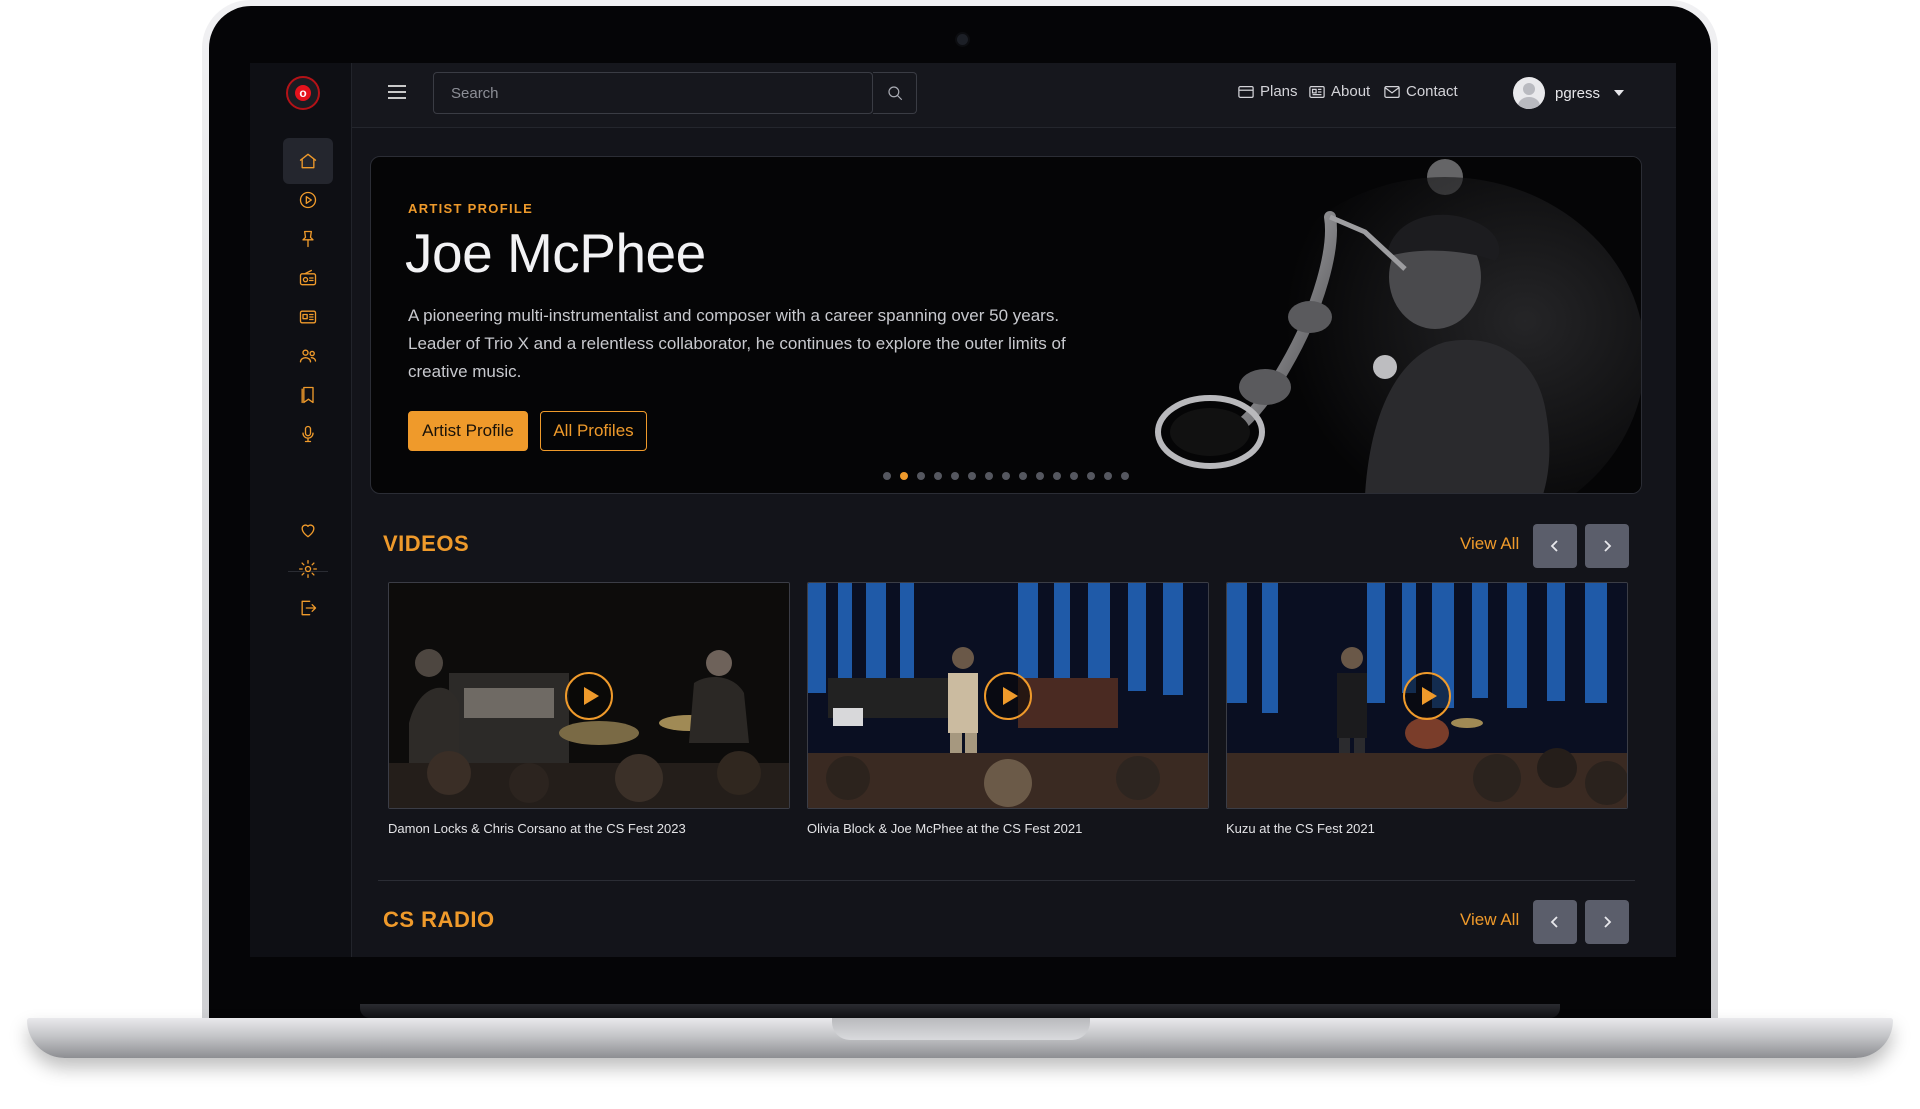 The image size is (1920, 1109). Describe the element at coordinates (1351, 91) in the screenshot. I see `nav-about-label: About` at that location.